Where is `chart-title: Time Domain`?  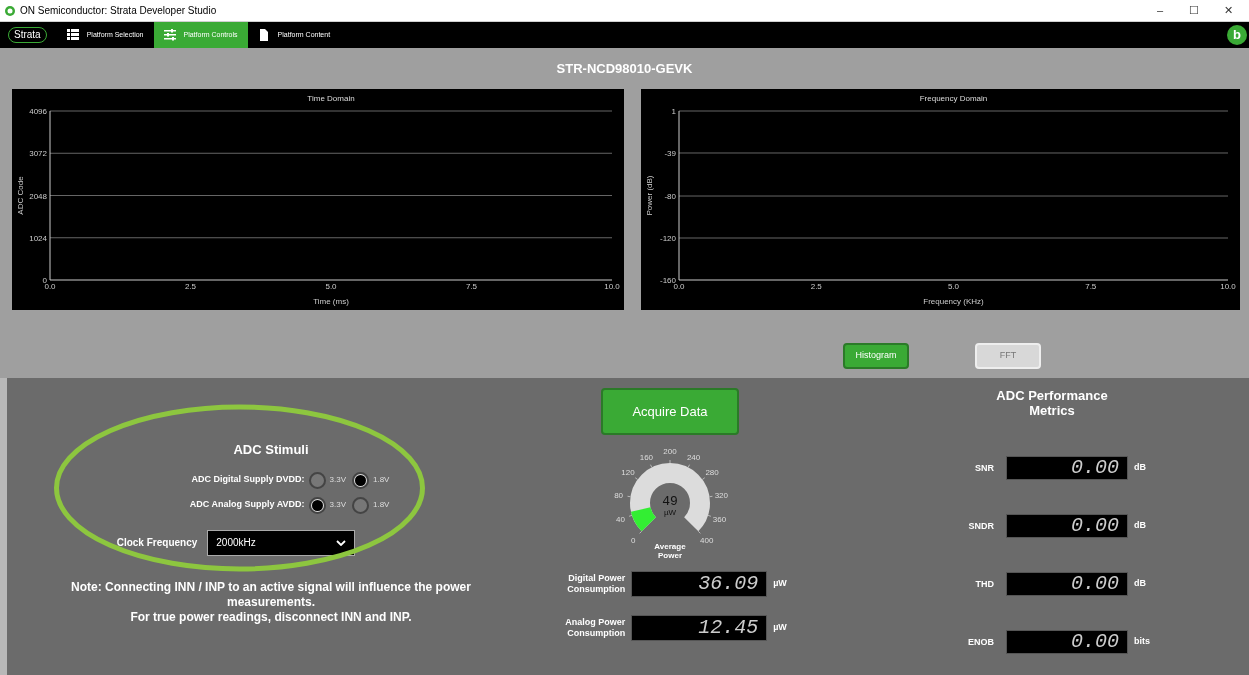 chart-title: Time Domain is located at coordinates (331, 98).